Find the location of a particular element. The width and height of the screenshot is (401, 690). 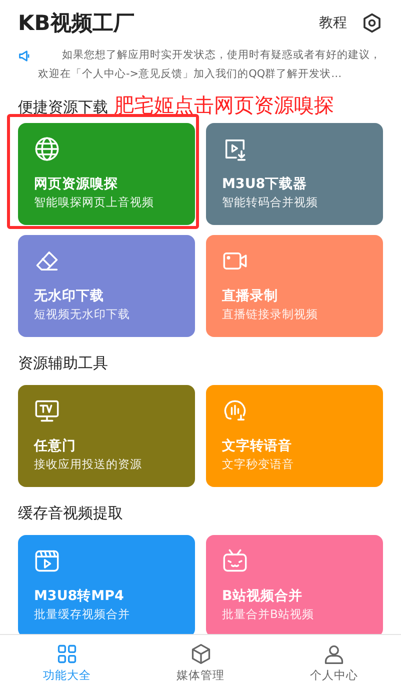

person-icon is located at coordinates (334, 653).